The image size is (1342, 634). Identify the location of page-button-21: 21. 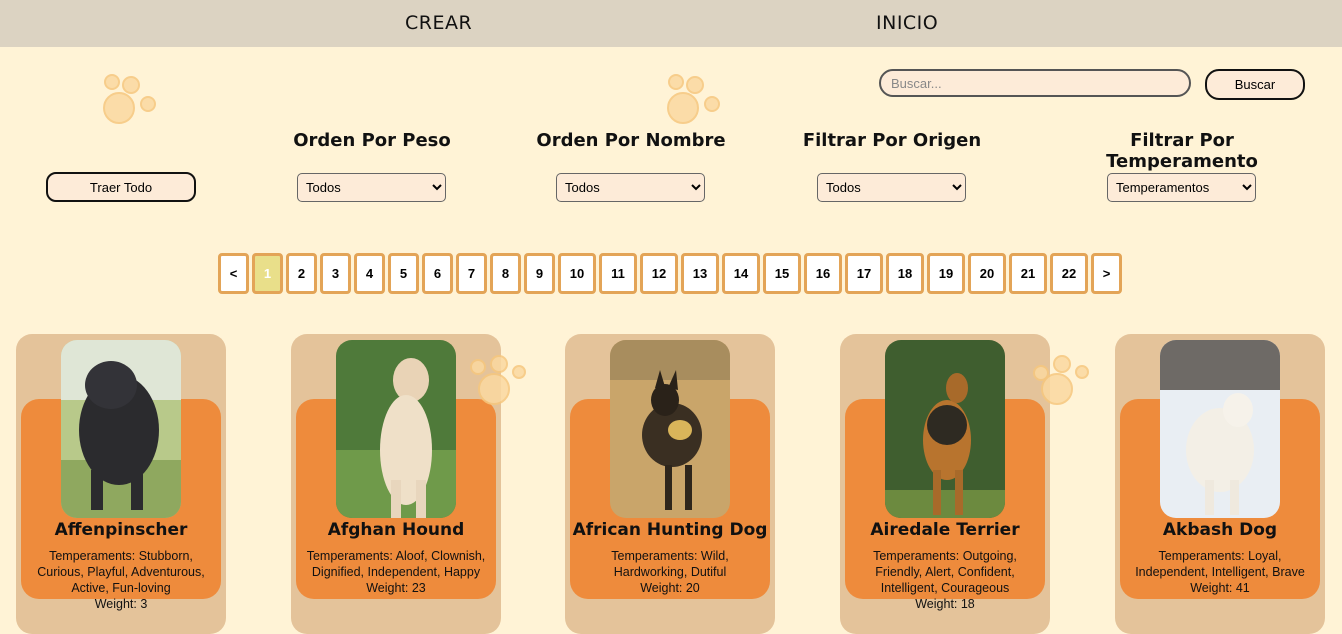
(1028, 273).